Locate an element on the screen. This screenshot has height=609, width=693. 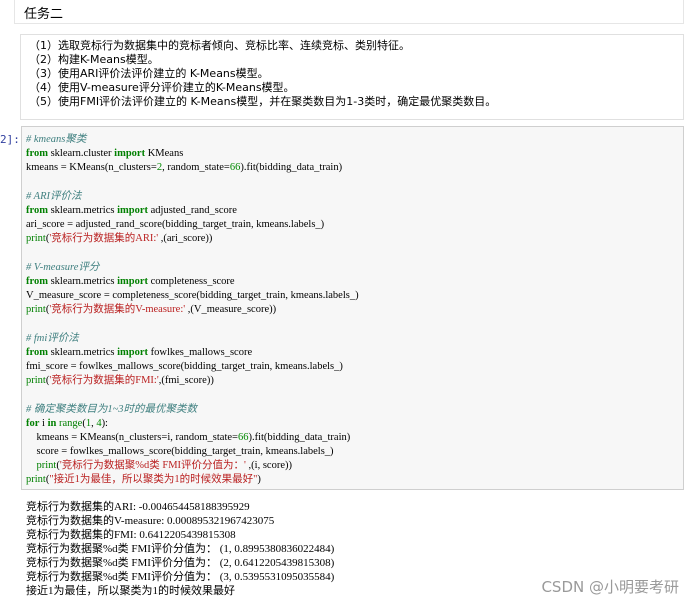
code-line: print("接近1为最佳，所以聚类为1的时候效果最好") is located at coordinates (143, 480).